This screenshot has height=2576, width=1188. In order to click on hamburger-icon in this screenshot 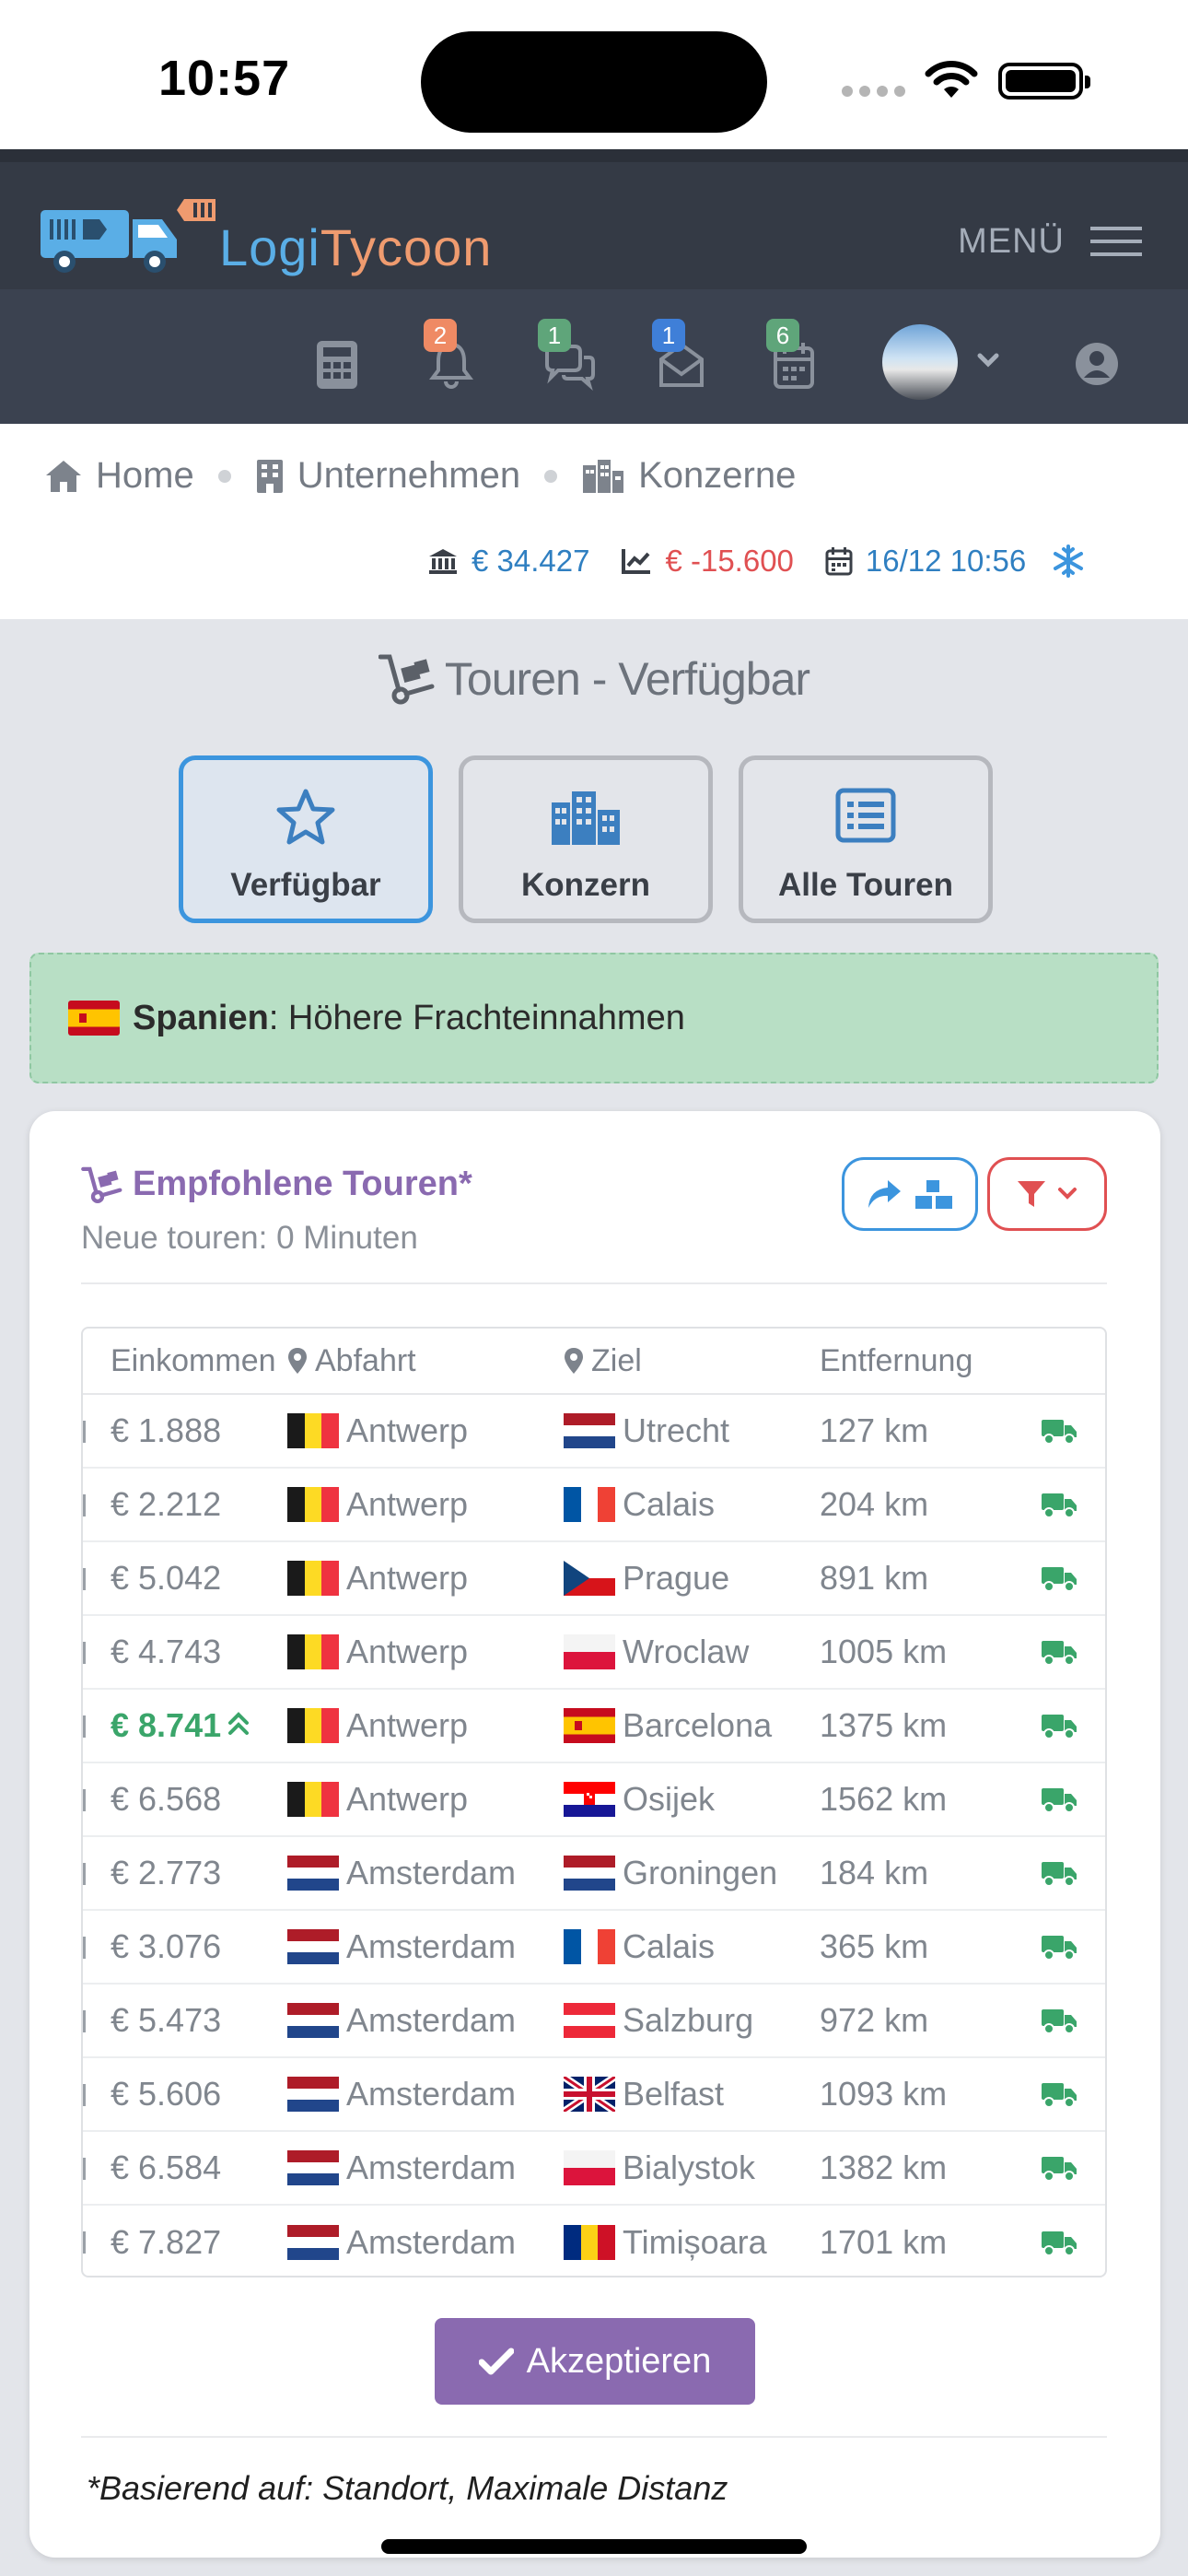, I will do `click(1116, 241)`.